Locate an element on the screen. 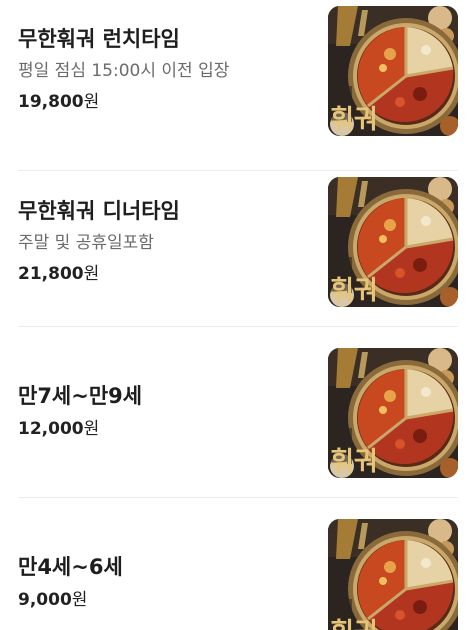 The image size is (470, 630). menu-item-price: 12,000원 is located at coordinates (163, 429).